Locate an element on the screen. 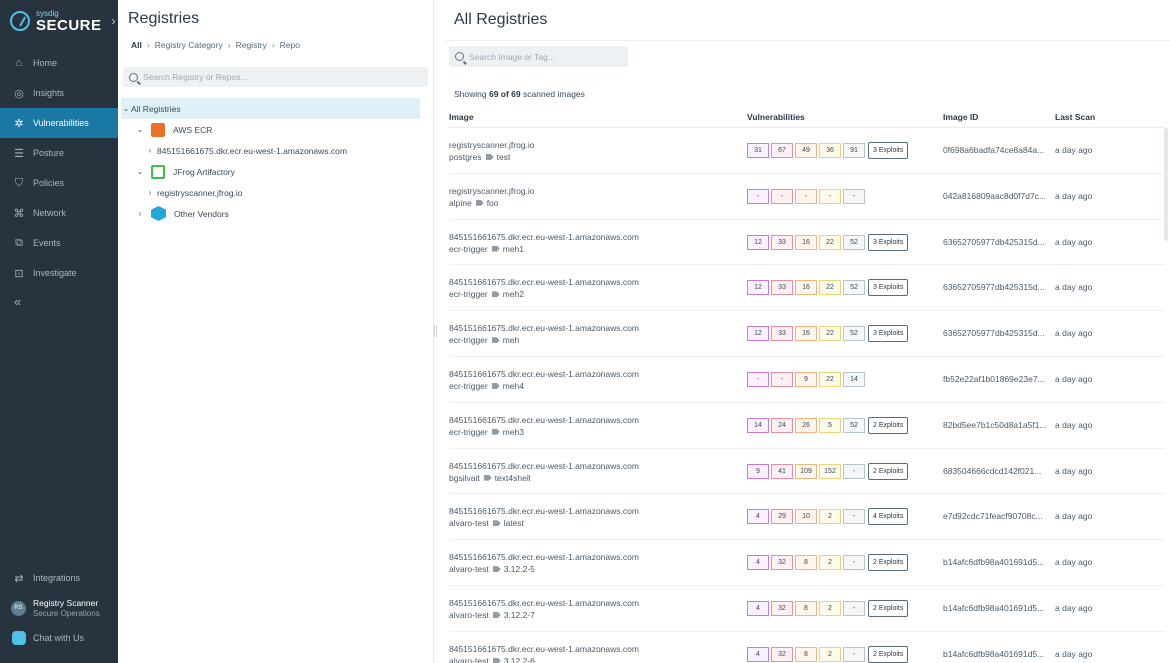 This screenshot has width=1170, height=663. vulnerability-counts: - -9 22 14 is located at coordinates (806, 379).